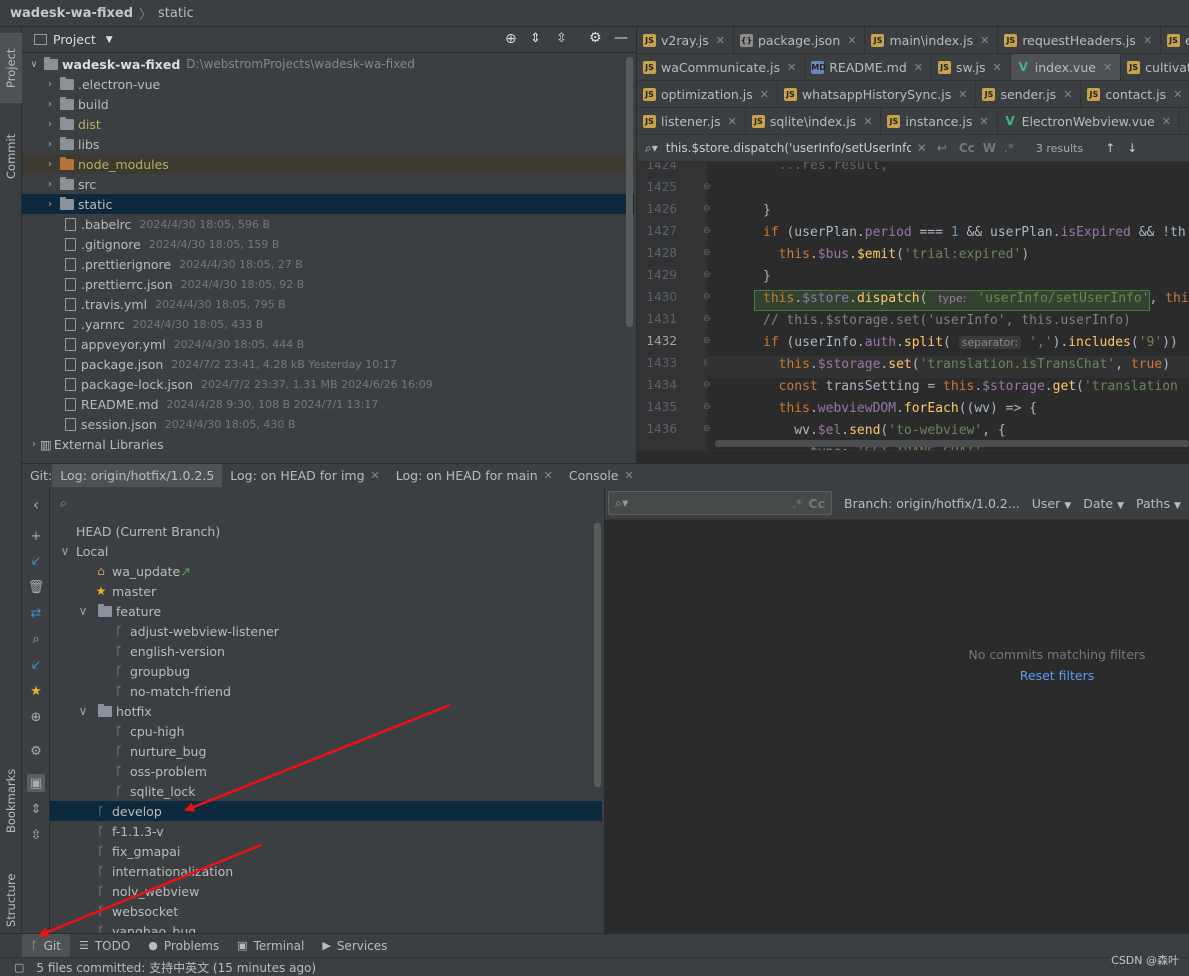 This screenshot has width=1189, height=976. What do you see at coordinates (971, 67) in the screenshot?
I see `editor-tab: JS sw.js ✕` at bounding box center [971, 67].